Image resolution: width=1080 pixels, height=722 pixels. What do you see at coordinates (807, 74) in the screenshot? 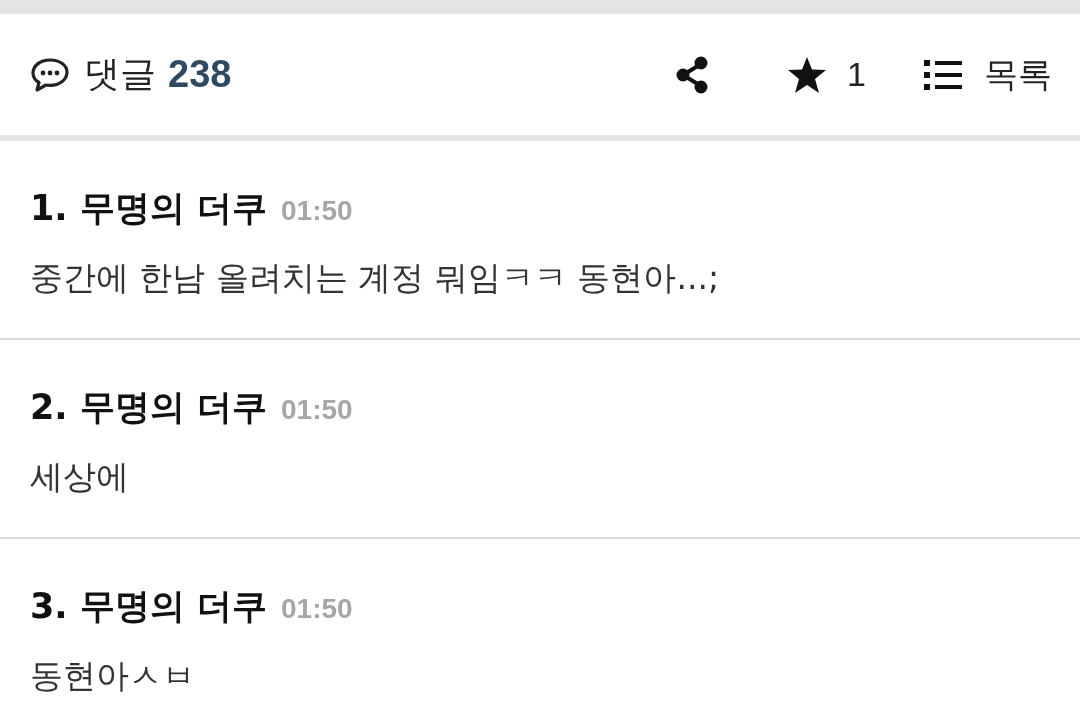
I see `star-icon` at bounding box center [807, 74].